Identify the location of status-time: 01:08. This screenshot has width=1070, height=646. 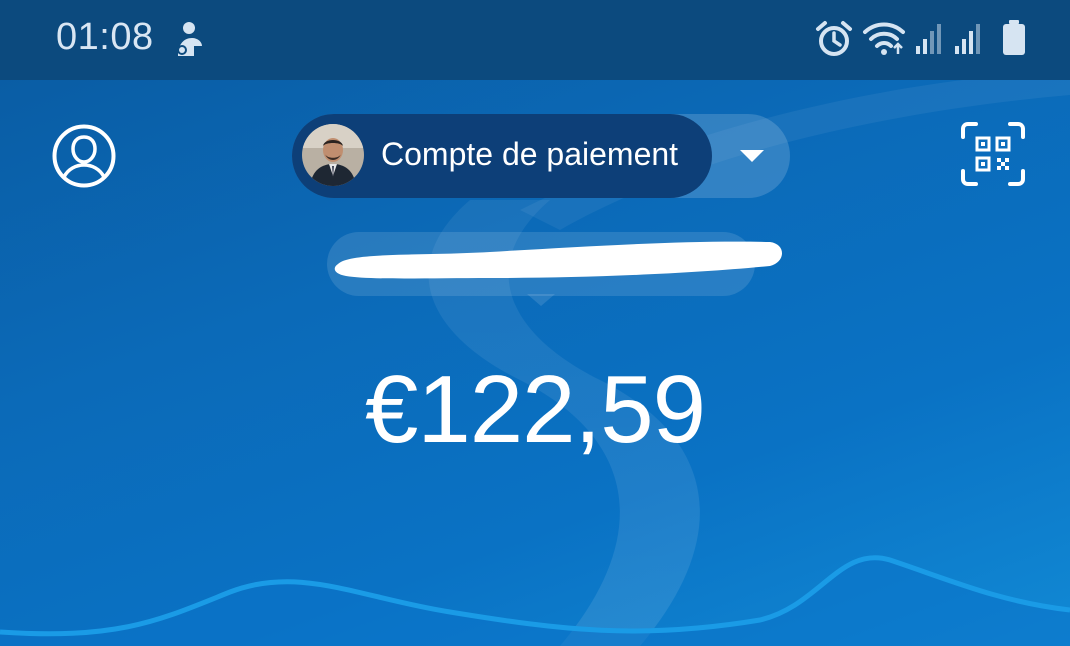
(105, 37).